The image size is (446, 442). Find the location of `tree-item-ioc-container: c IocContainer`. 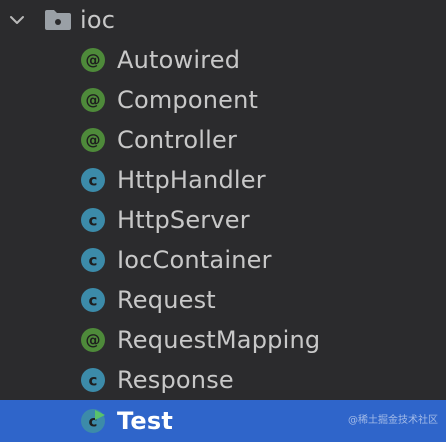

tree-item-ioc-container: c IocContainer is located at coordinates (223, 260).